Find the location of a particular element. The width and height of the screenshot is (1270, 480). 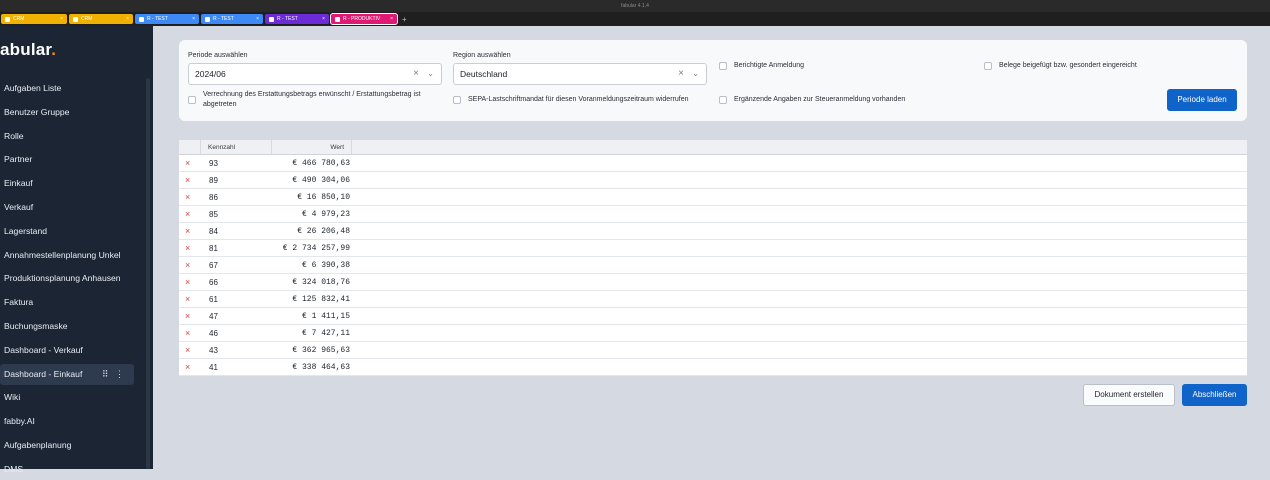

period-select: 2024/06 × ⌄ is located at coordinates (315, 74).